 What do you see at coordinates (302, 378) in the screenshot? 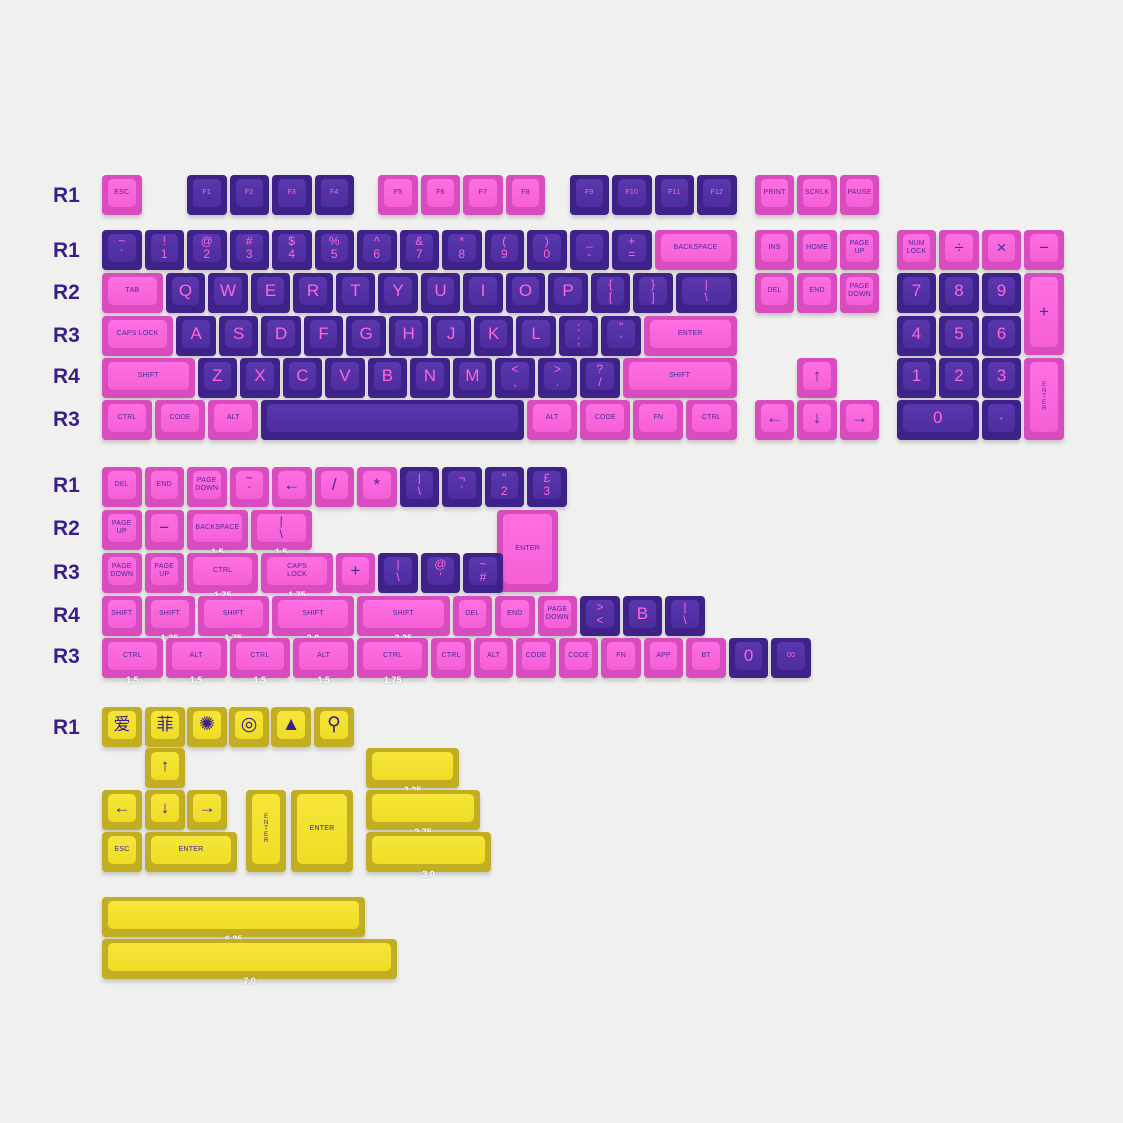
I see `main-keycap: C` at bounding box center [302, 378].